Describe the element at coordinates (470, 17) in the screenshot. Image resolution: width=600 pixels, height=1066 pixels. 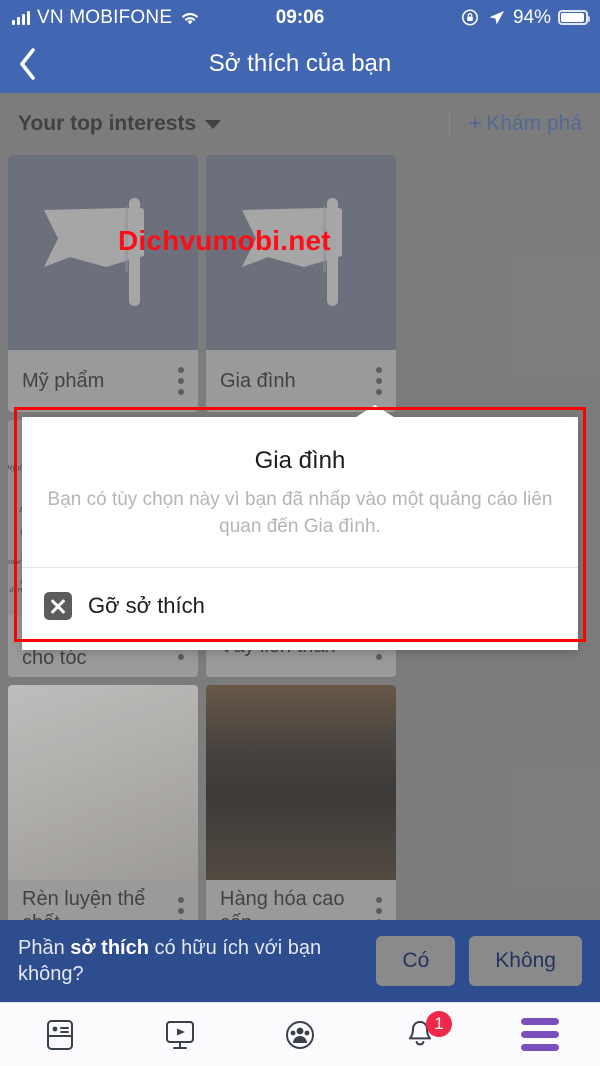
I see `rotation-lock-icon` at that location.